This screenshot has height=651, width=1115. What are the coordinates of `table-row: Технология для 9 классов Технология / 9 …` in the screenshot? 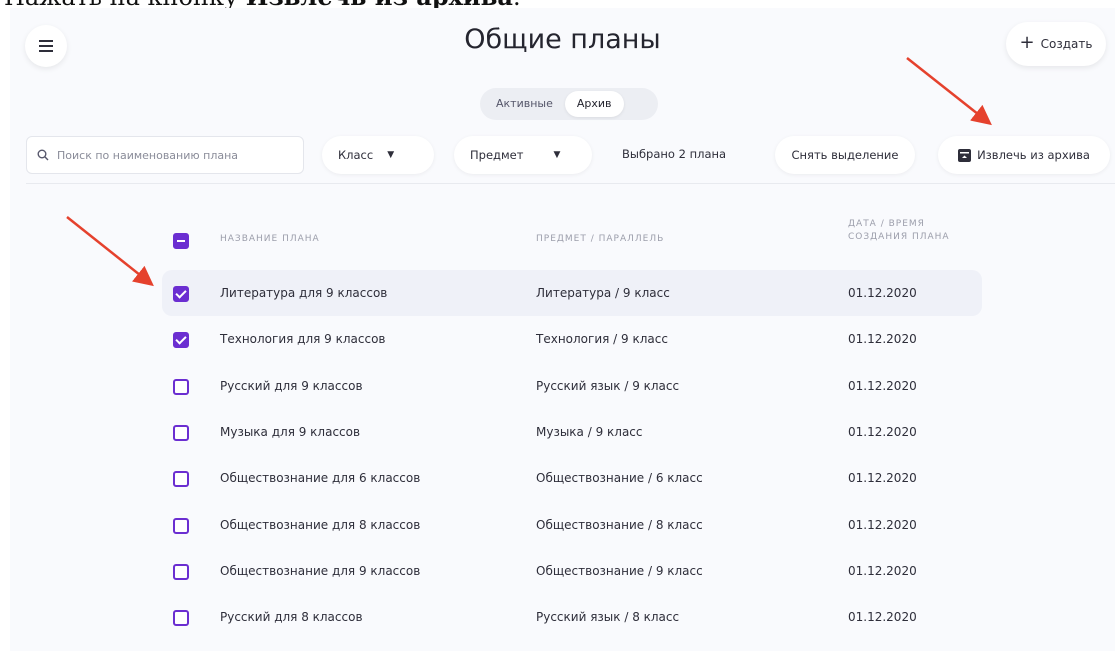 It's located at (572, 339).